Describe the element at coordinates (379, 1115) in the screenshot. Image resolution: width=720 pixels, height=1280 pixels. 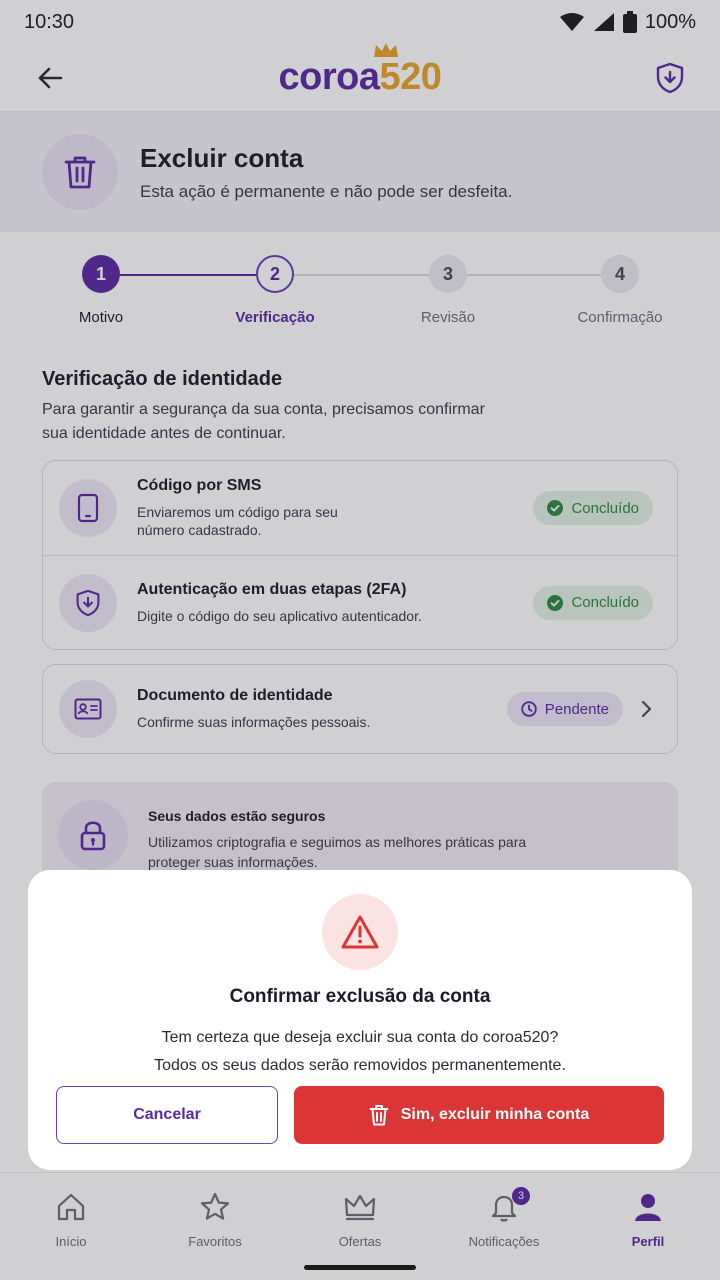
I see `trash-icon` at that location.